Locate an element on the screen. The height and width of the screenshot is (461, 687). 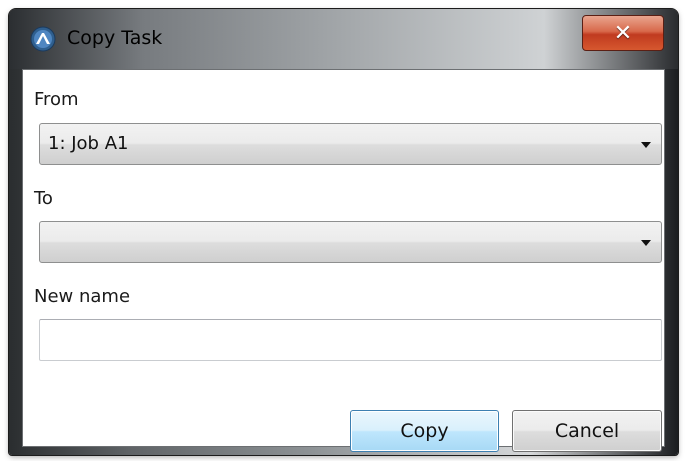
close-button: ✕ is located at coordinates (623, 33).